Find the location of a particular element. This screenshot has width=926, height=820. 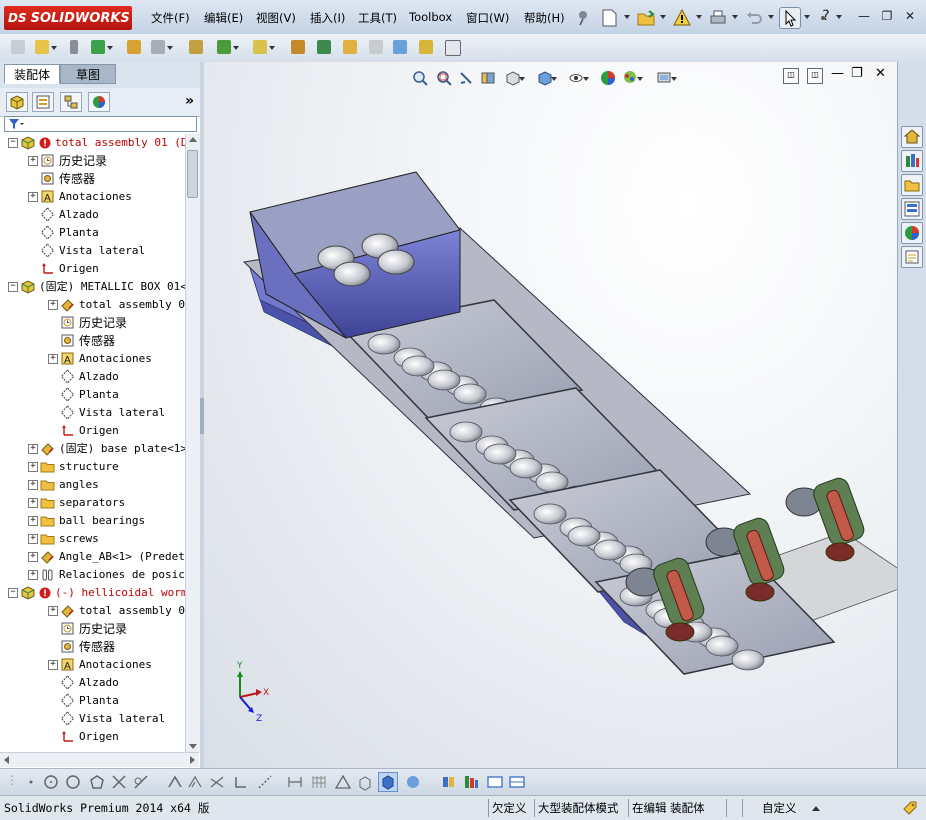

menu-tools: 工具(T) is located at coordinates (377, 19).